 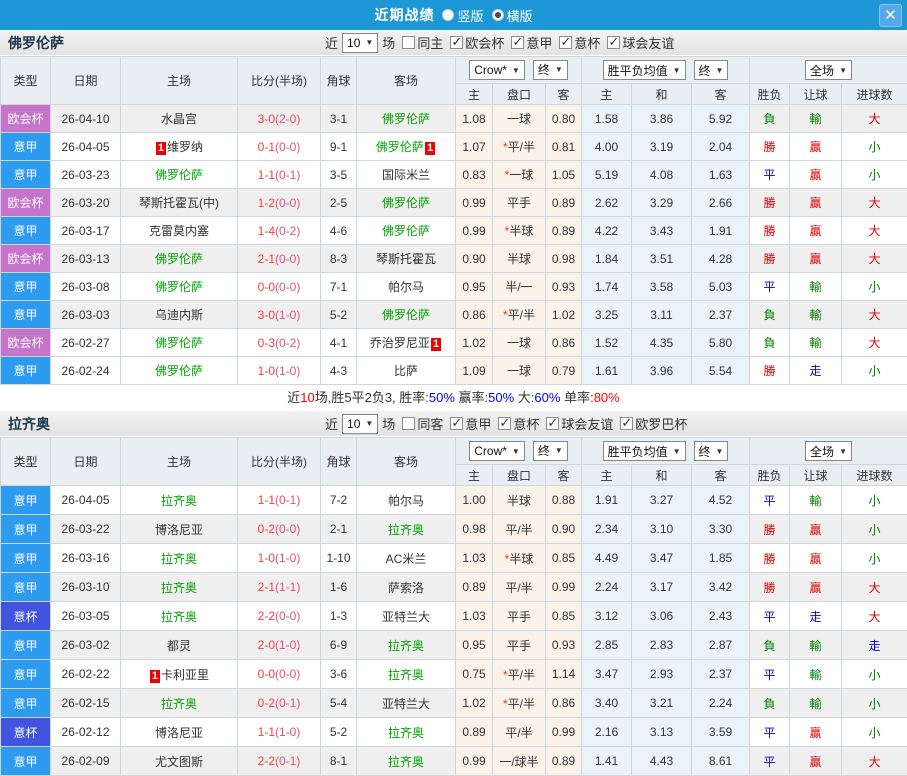 I want to click on team-text: 维罗纳, so click(x=185, y=147).